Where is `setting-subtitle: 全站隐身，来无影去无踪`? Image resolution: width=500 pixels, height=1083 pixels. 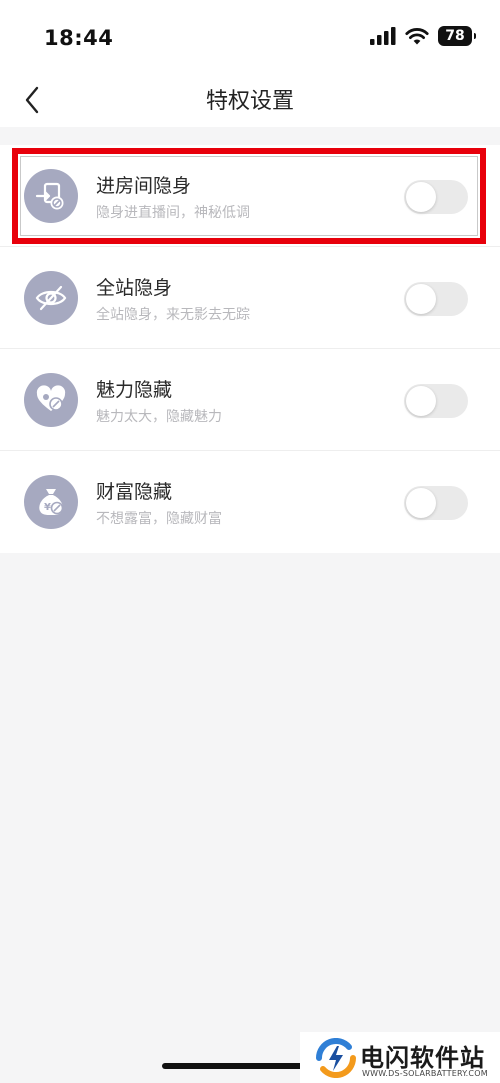 setting-subtitle: 全站隐身，来无影去无踪 is located at coordinates (173, 315).